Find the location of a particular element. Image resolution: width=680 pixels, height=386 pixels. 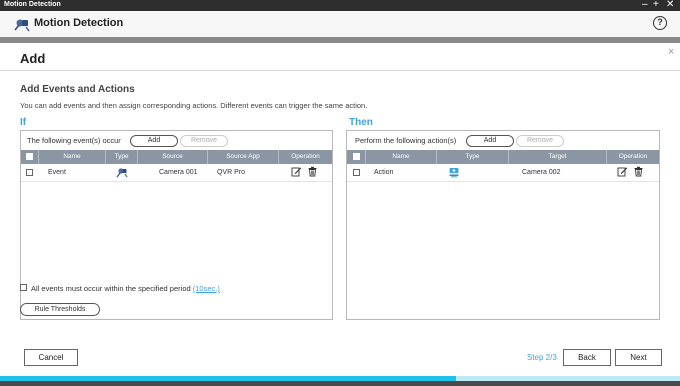

action-target: Camera 002 is located at coordinates (541, 172).